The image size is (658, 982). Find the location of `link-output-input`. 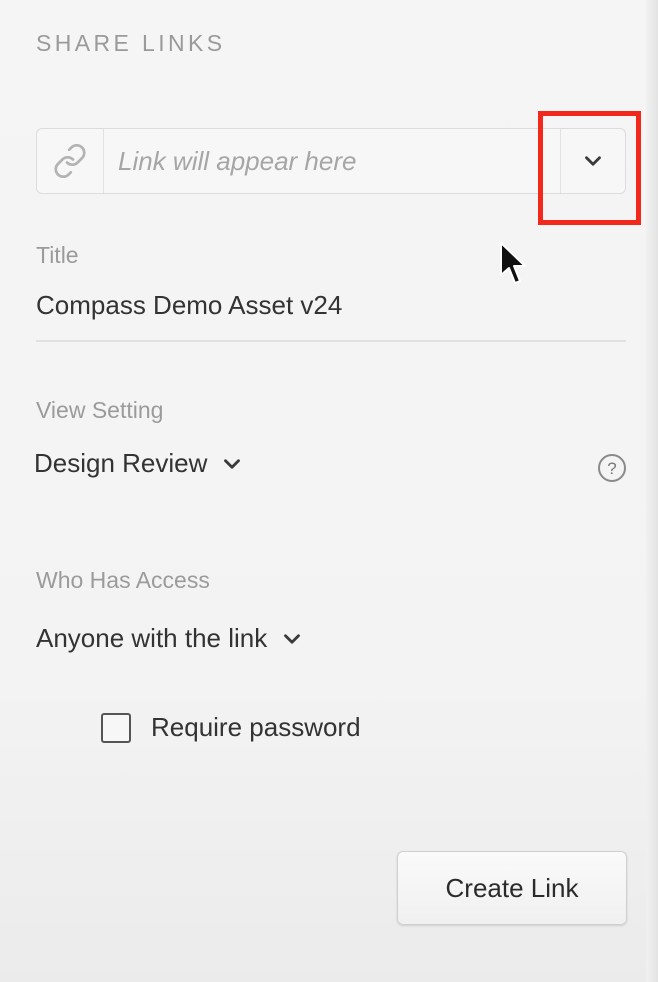

link-output-input is located at coordinates (332, 161).